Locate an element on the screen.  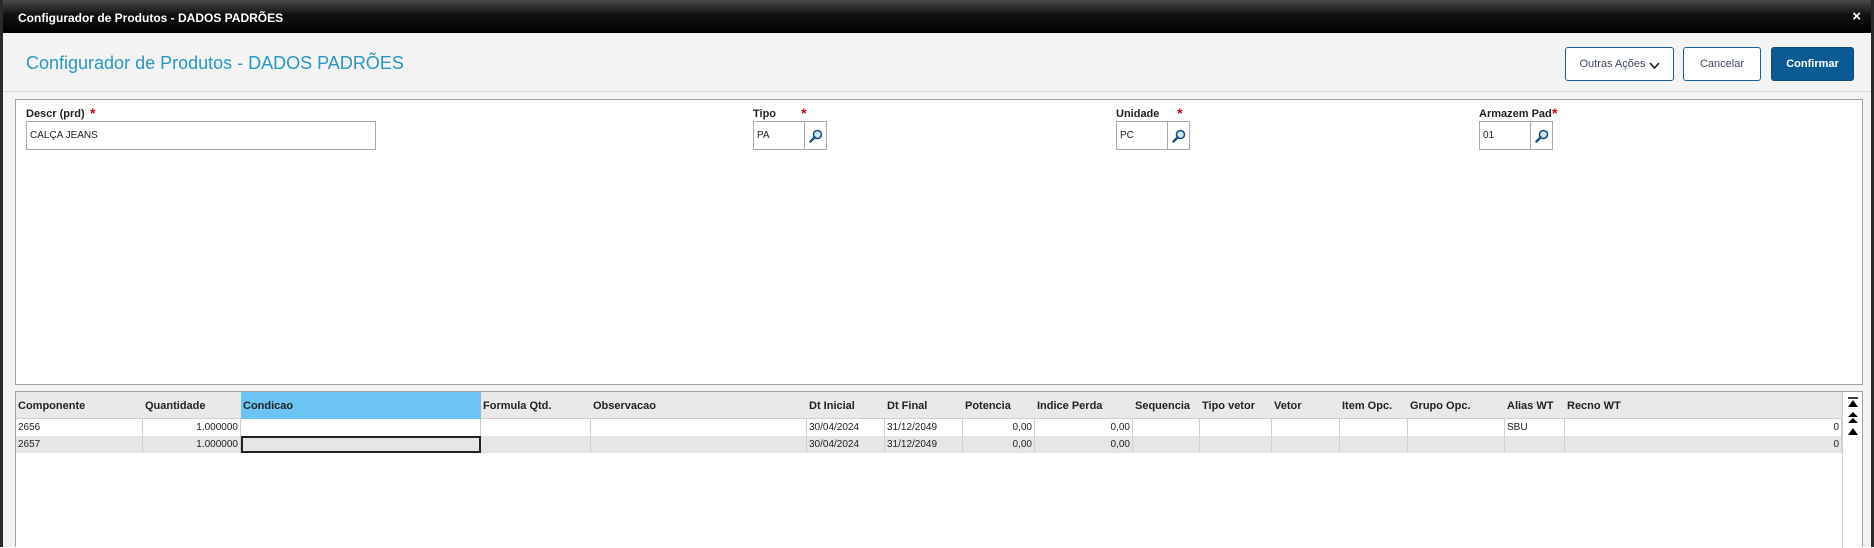
col-header-quantidade: Quantidade is located at coordinates (192, 405).